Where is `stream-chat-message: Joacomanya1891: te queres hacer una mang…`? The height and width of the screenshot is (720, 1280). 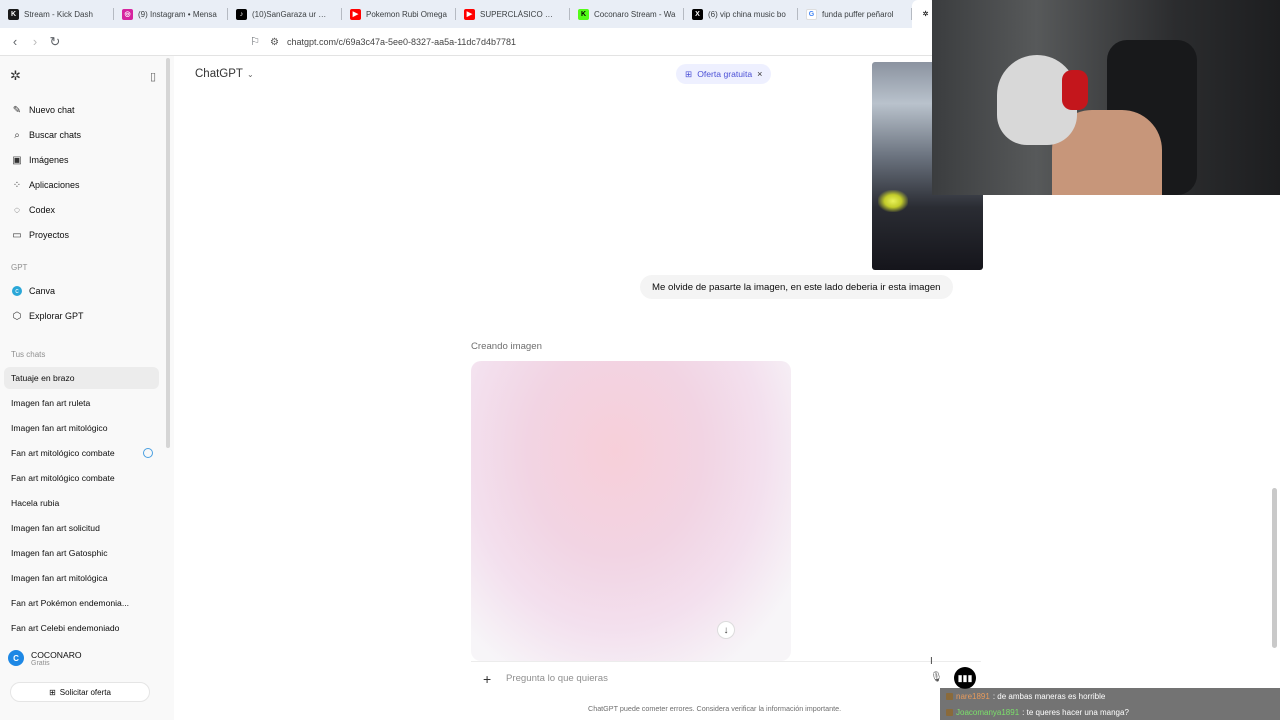
stream-chat-message: Joacomanya1891: te queres hacer una mang… is located at coordinates (1037, 712).